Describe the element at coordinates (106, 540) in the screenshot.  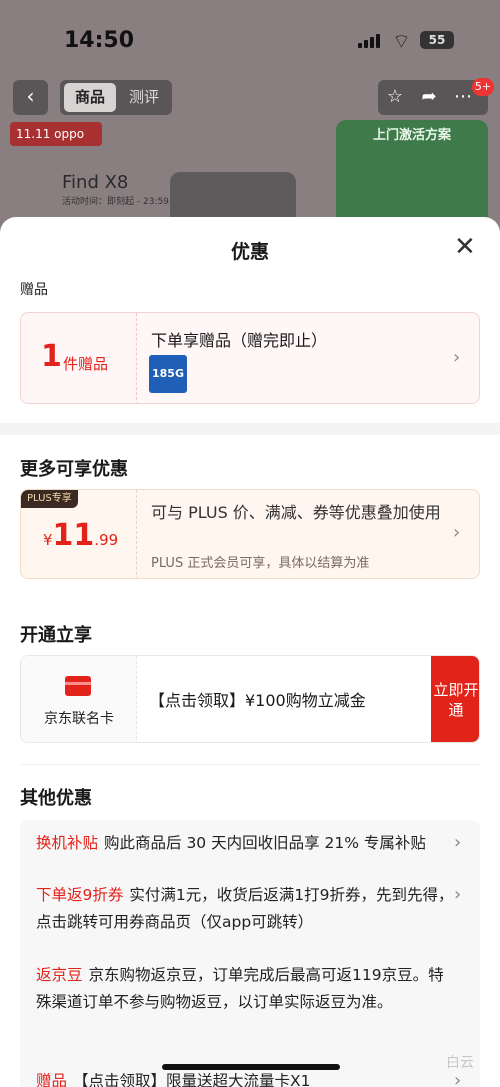
I see `price-decimal: .99` at that location.